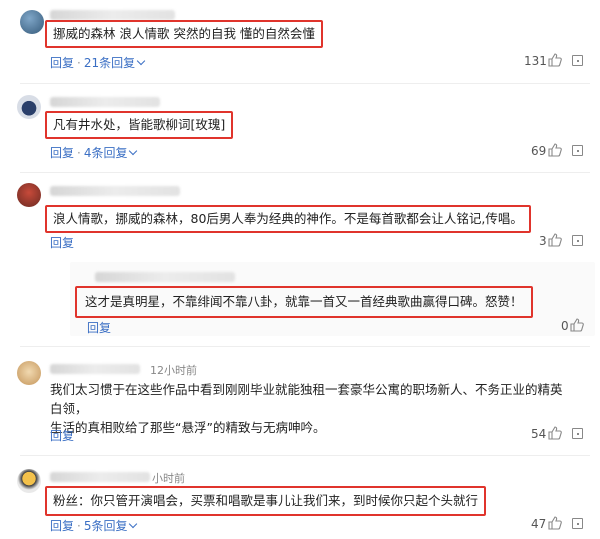  What do you see at coordinates (109, 63) in the screenshot?
I see `reply-count: 21条回复` at bounding box center [109, 63].